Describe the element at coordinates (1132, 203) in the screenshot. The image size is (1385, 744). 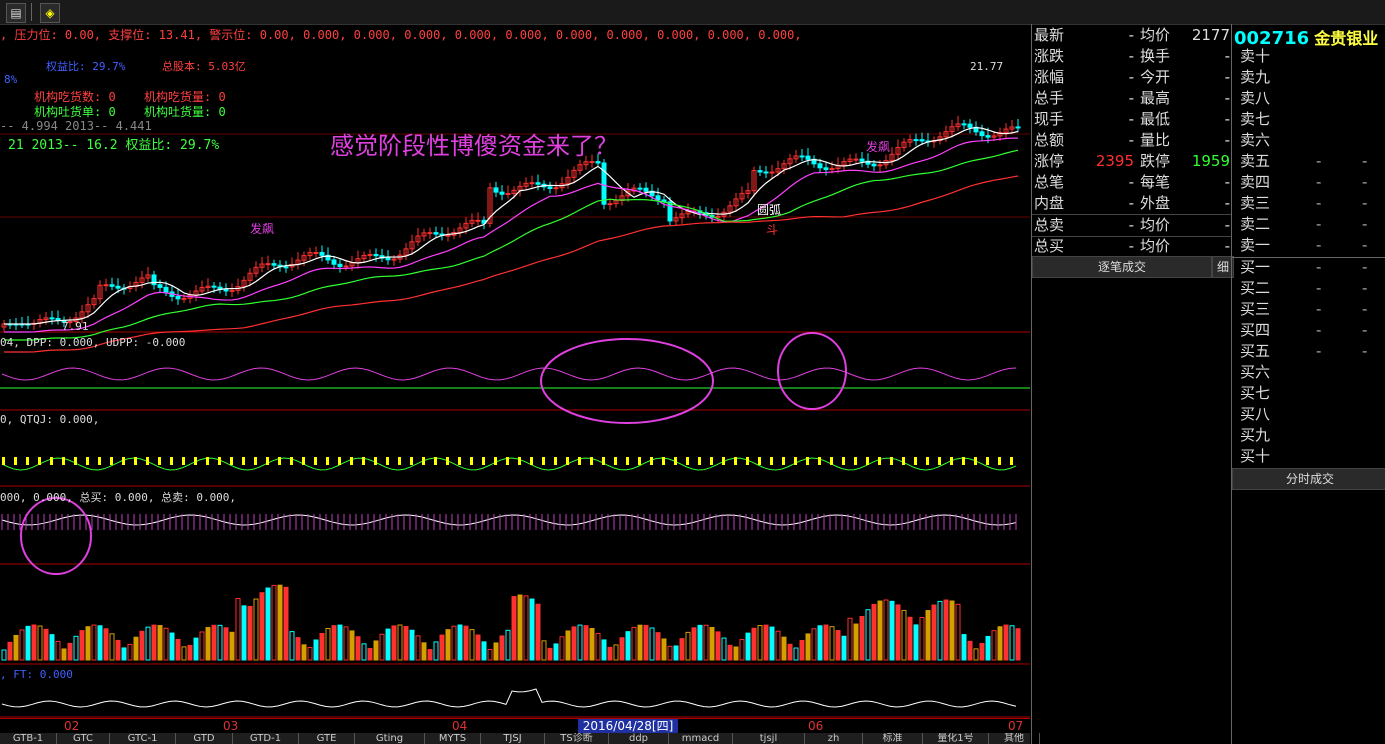
I see `quote-row: 内盘 - 外盘 -` at that location.